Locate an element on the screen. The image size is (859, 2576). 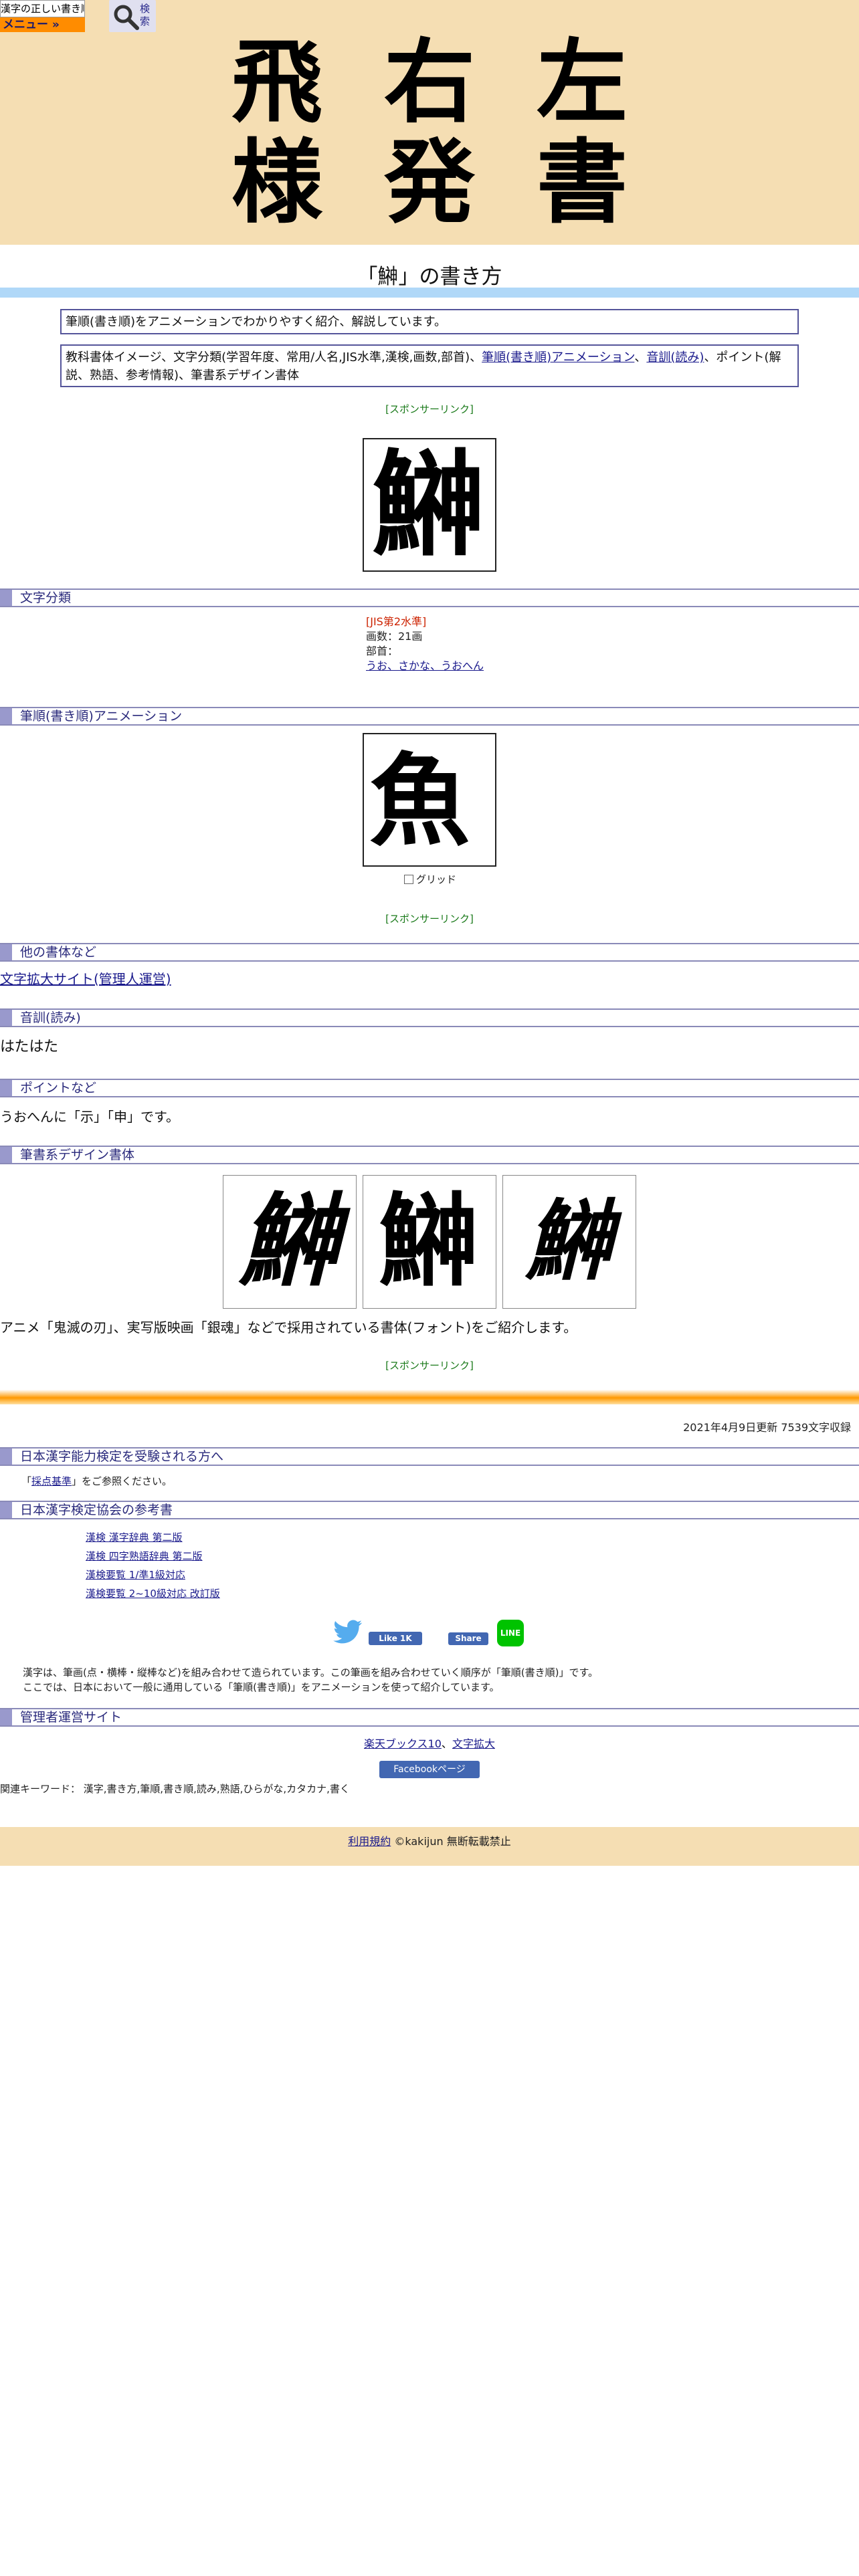
other-fonts-text: 文字拡大サイト(管理人運営) is located at coordinates (86, 979).